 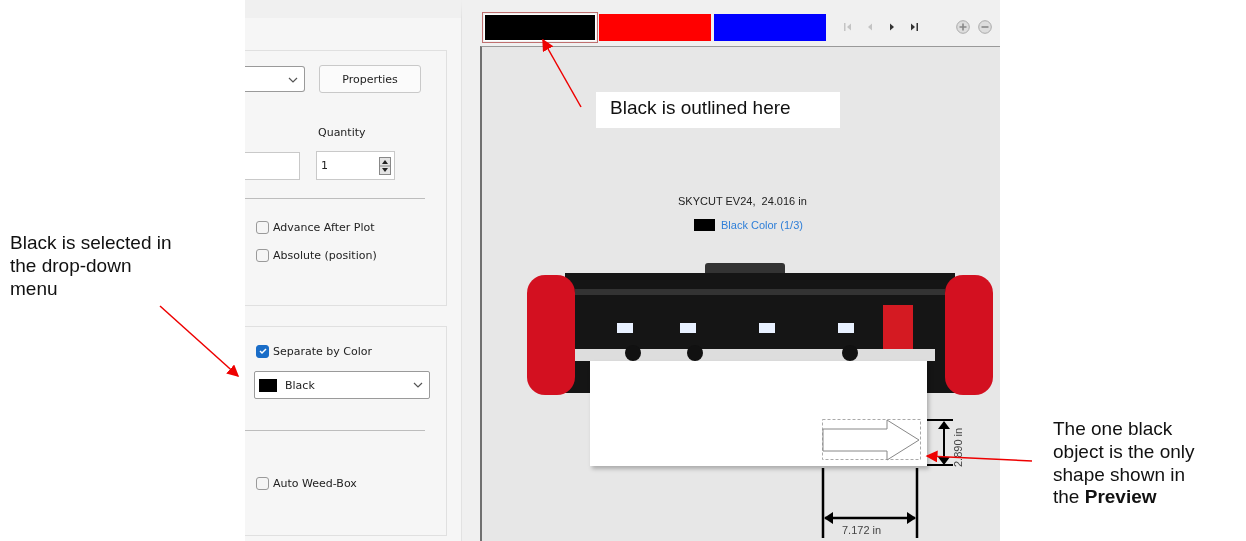 I want to click on height-dimension: 2.890 in, so click(x=958, y=447).